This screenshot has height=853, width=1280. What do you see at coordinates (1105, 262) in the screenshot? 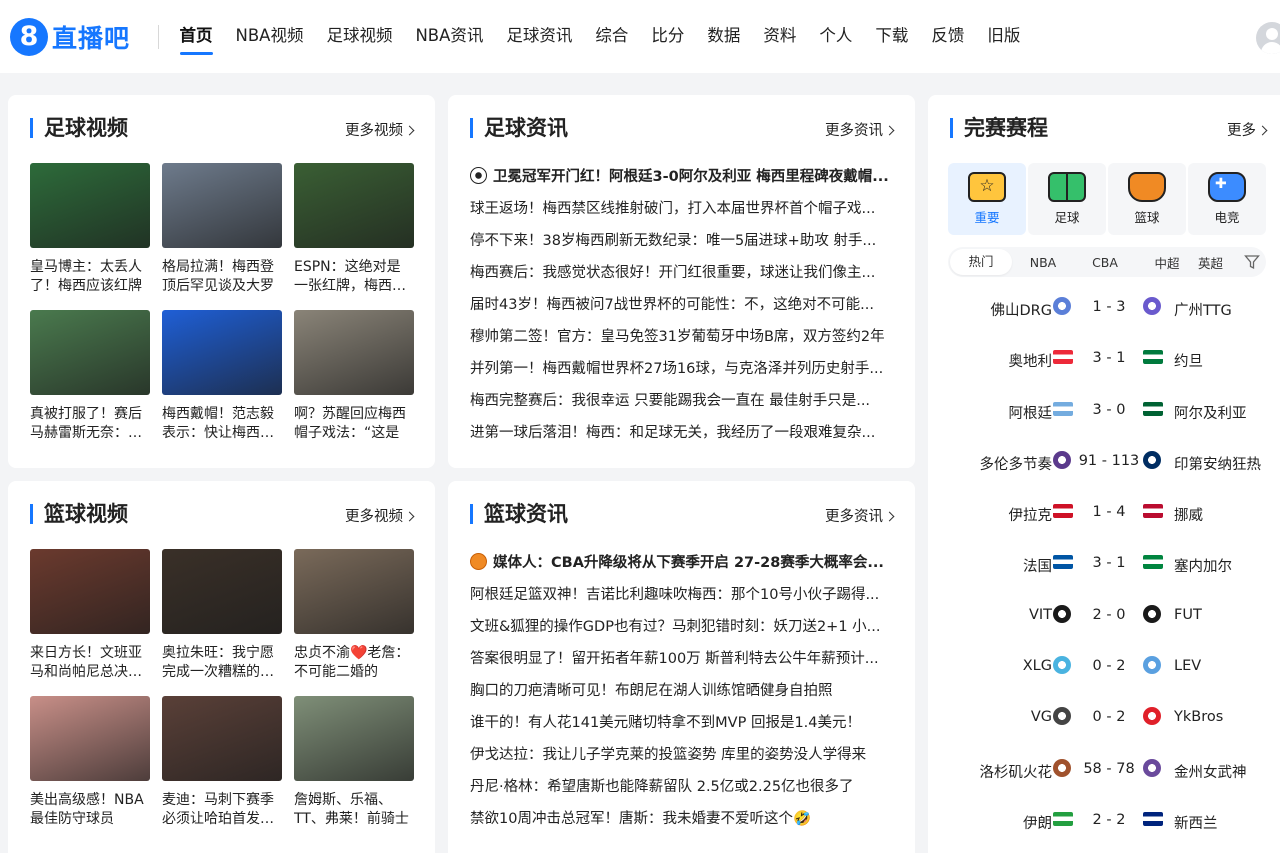
I see `filter-cba: CBA` at bounding box center [1105, 262].